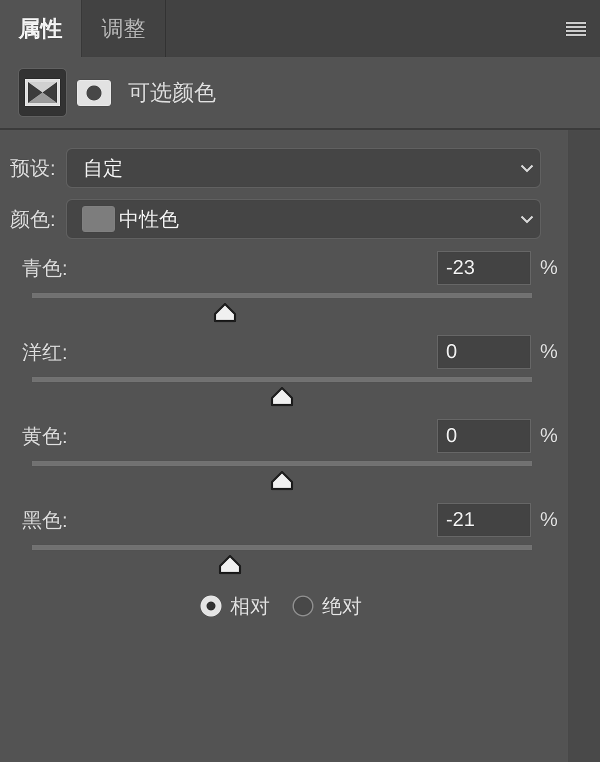 The width and height of the screenshot is (600, 762). What do you see at coordinates (45, 437) in the screenshot?
I see `slider-label: 黄色:` at bounding box center [45, 437].